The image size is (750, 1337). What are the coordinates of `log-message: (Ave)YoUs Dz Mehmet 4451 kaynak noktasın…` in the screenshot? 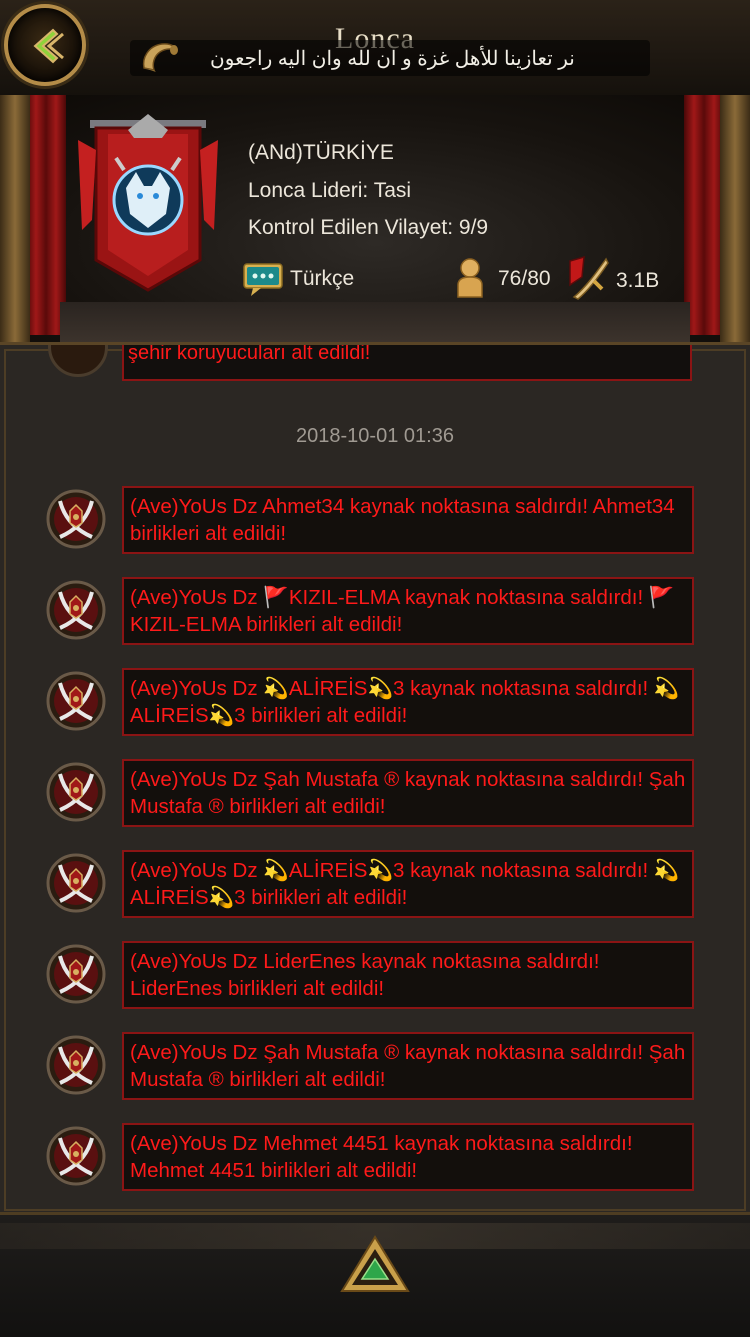 It's located at (408, 1157).